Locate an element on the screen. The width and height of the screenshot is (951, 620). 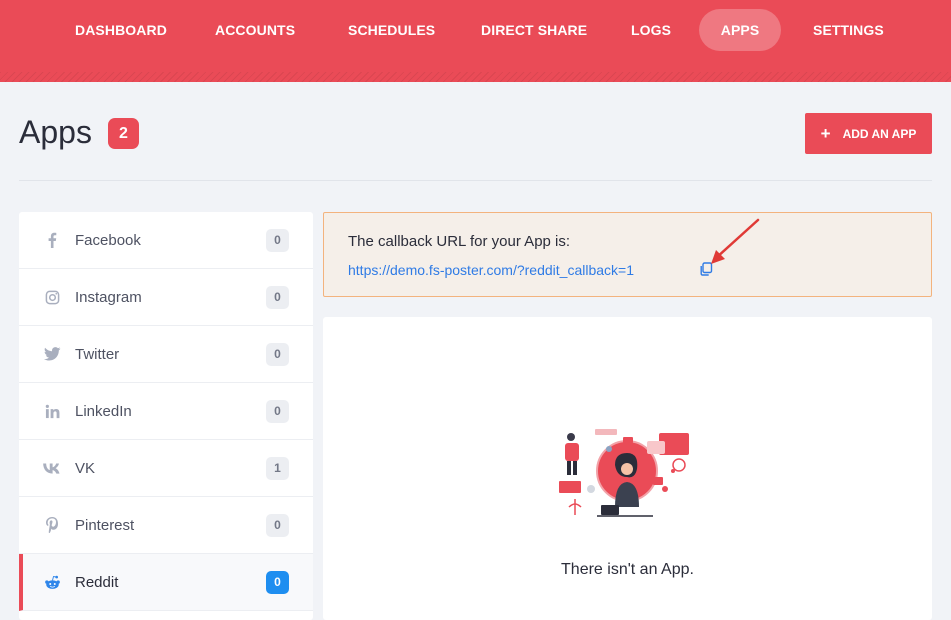
add-app-button: + ADD AN APP is located at coordinates (868, 133).